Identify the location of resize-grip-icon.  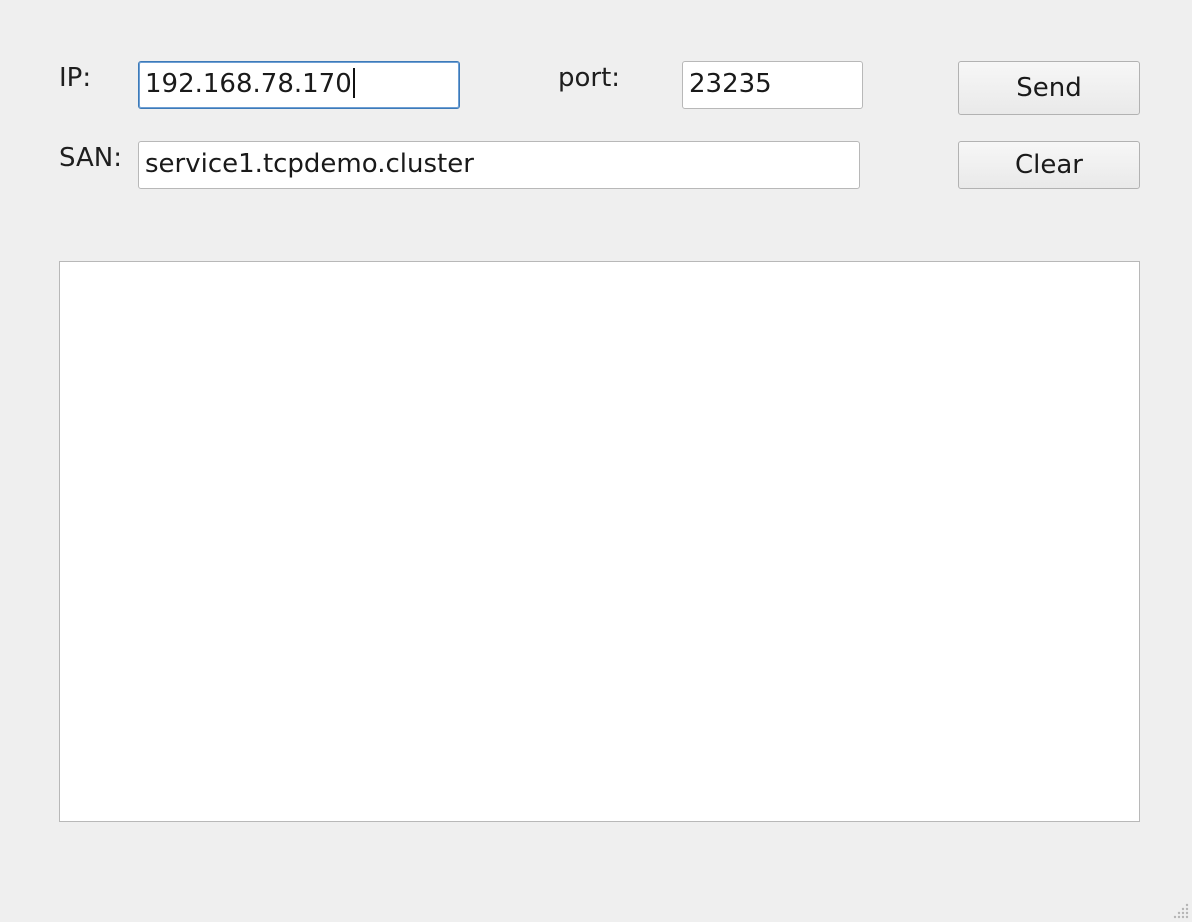
(1180, 910).